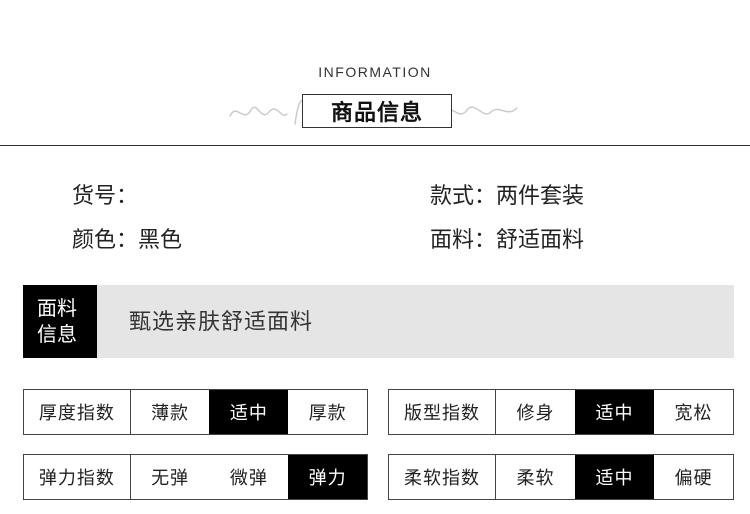  Describe the element at coordinates (221, 322) in the screenshot. I see `fabric-info-text: 甄选亲肤舒适面料` at that location.